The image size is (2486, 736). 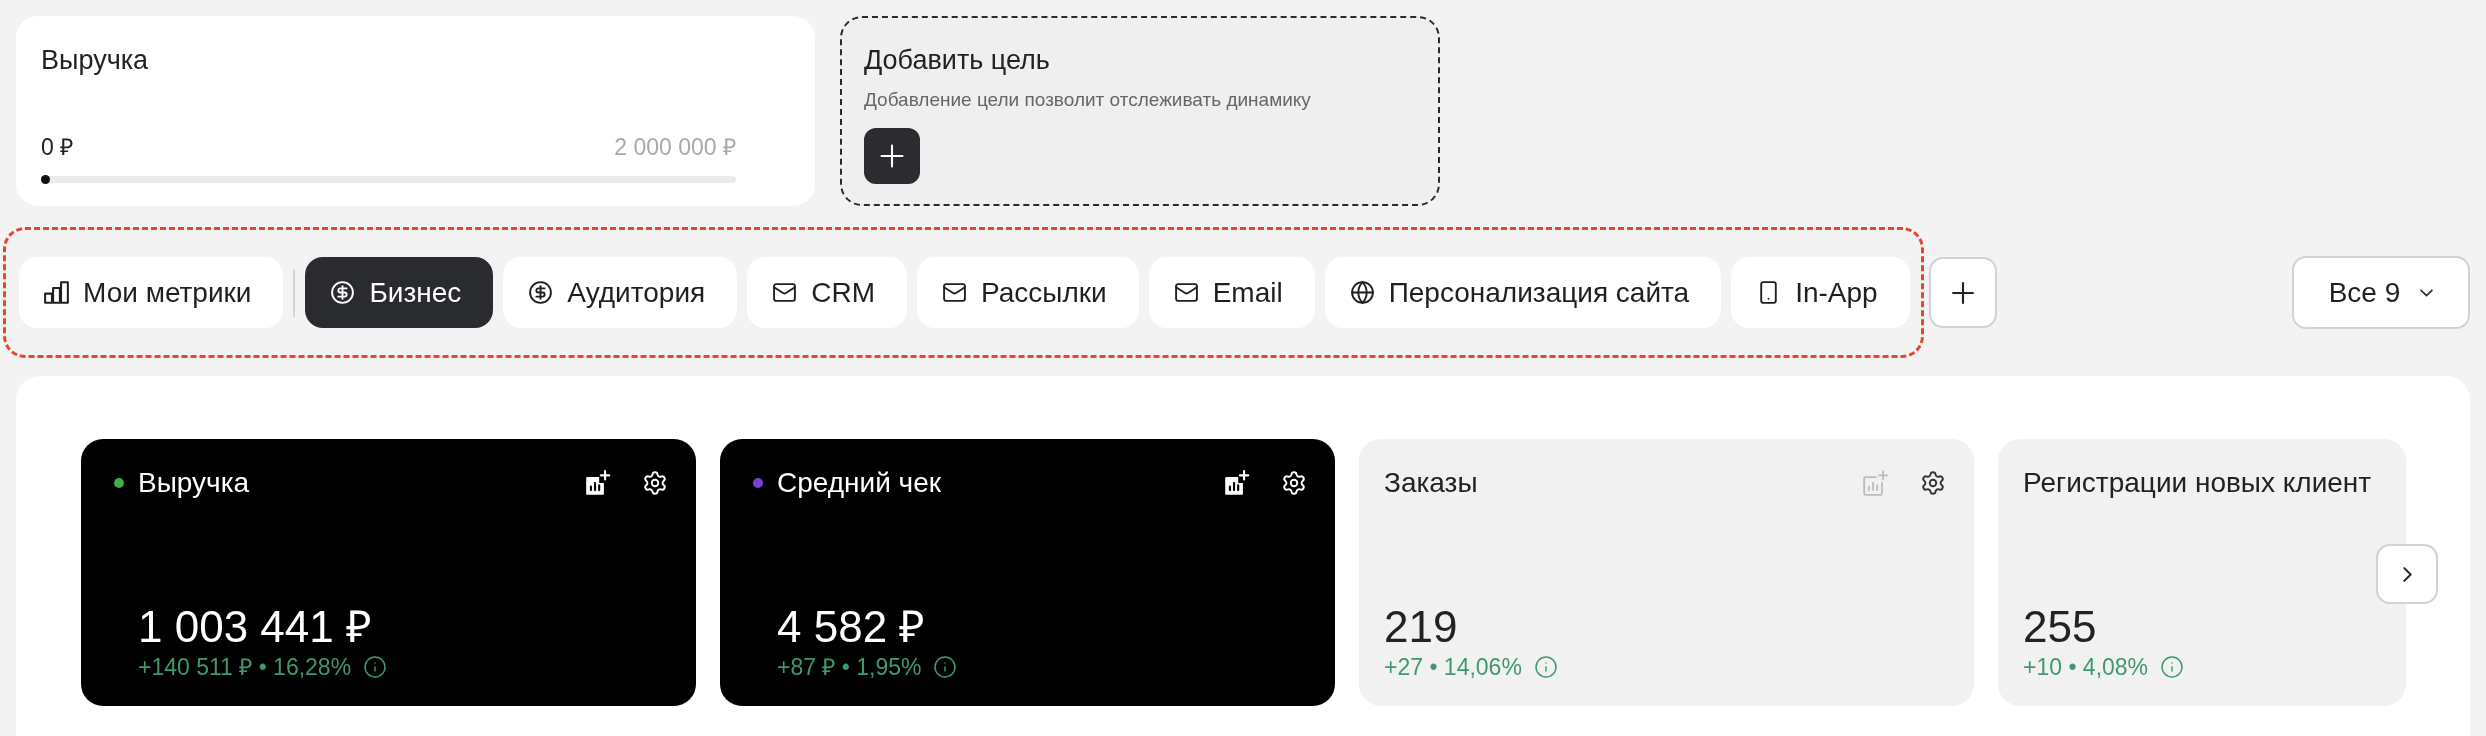 What do you see at coordinates (2086, 667) in the screenshot?
I see `metric-change: +10 • 4,08%` at bounding box center [2086, 667].